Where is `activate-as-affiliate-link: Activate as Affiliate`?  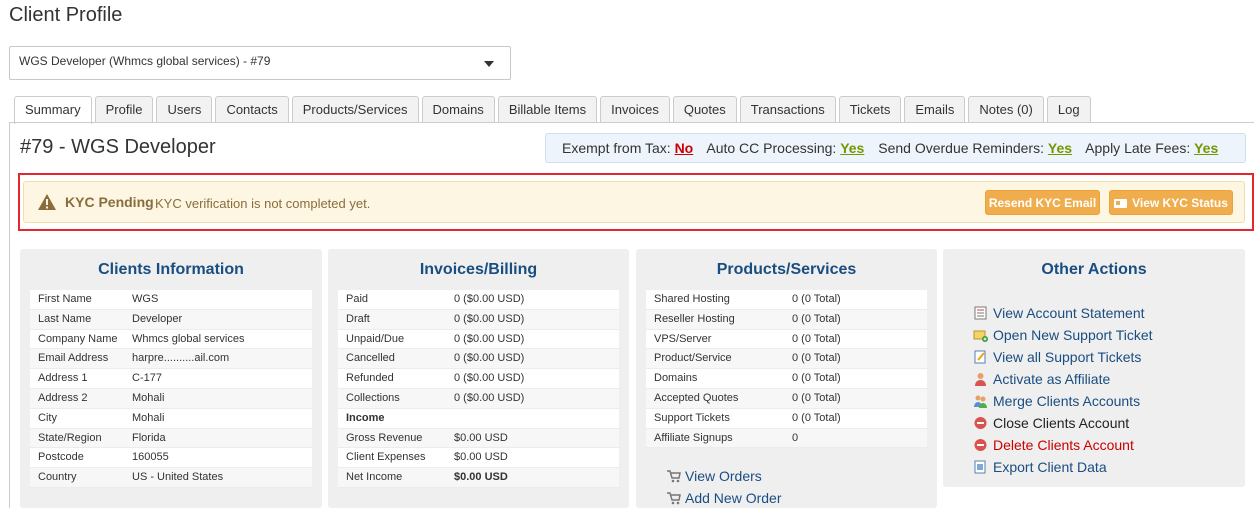 activate-as-affiliate-link: Activate as Affiliate is located at coordinates (1063, 379).